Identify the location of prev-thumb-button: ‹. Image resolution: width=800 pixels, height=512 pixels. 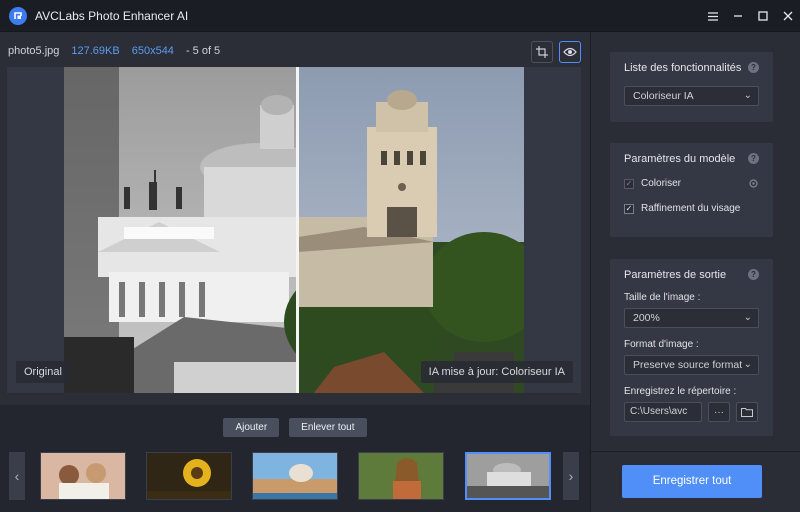
(17, 476).